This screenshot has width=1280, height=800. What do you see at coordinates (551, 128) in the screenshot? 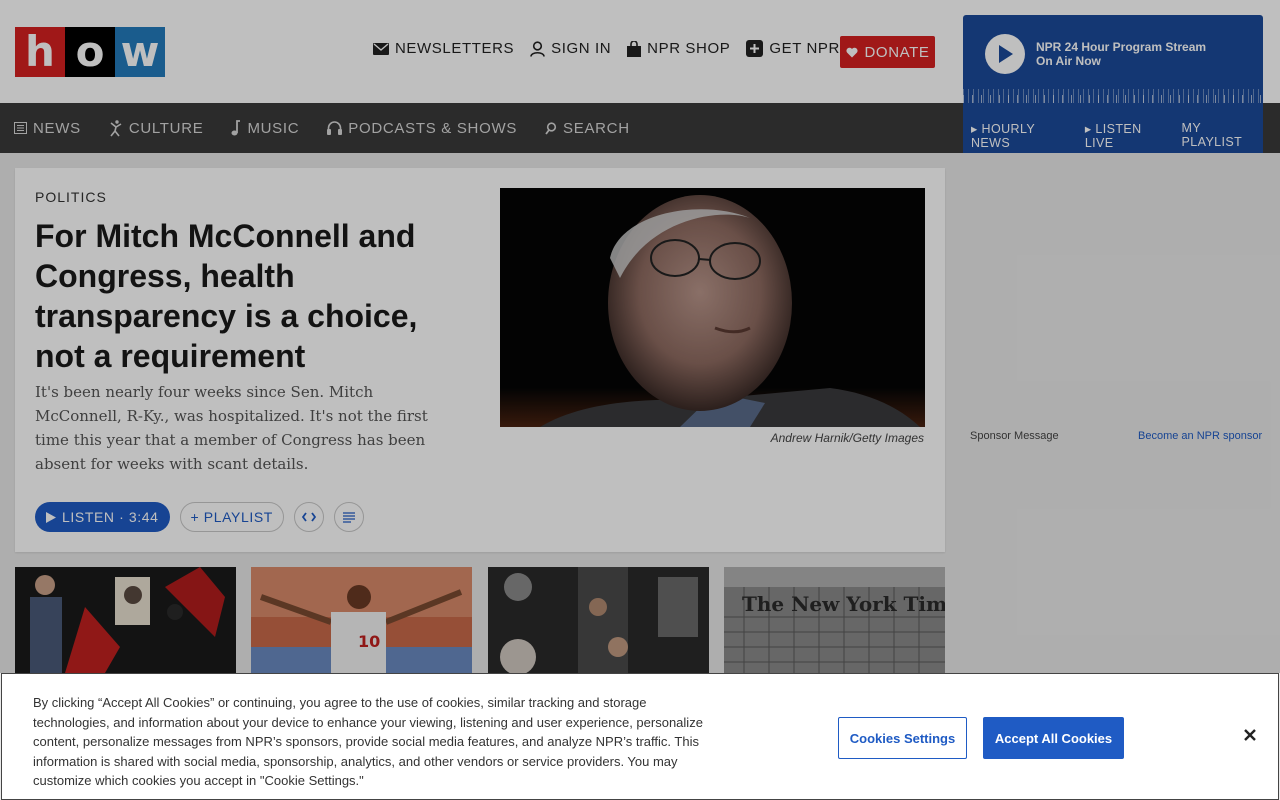
I see `search-icon` at bounding box center [551, 128].